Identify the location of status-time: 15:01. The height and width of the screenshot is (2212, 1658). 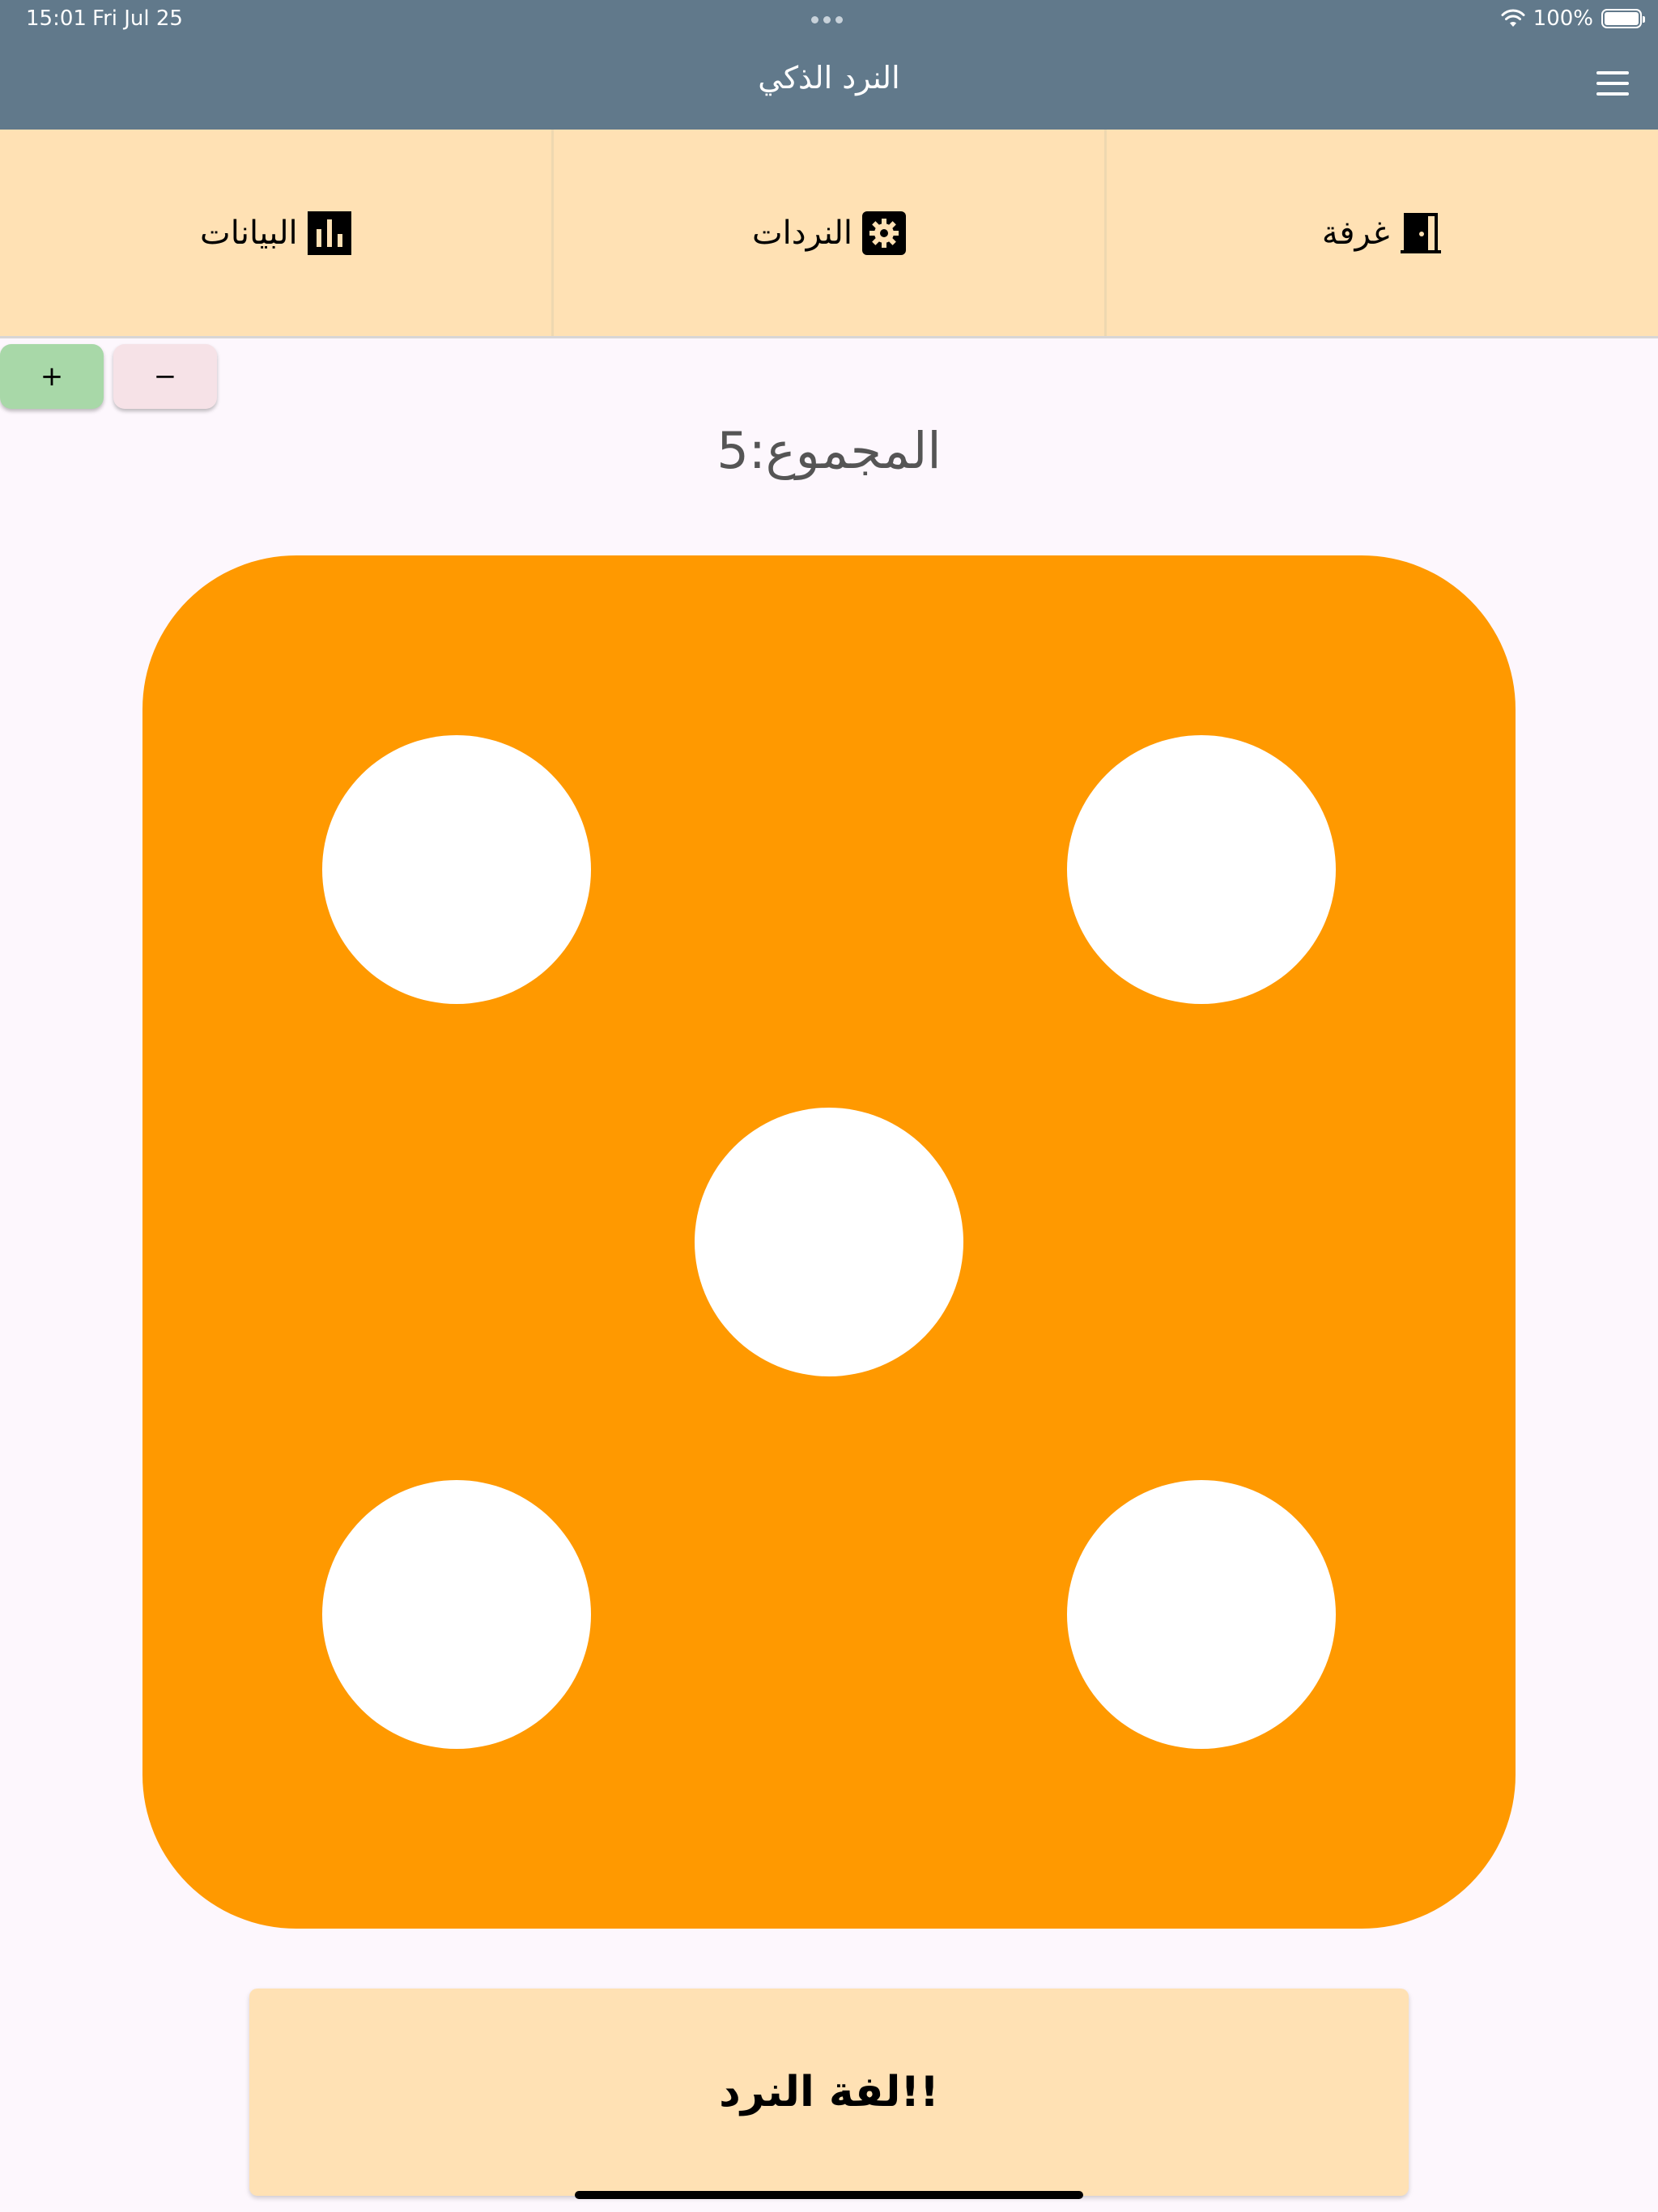
(56, 19).